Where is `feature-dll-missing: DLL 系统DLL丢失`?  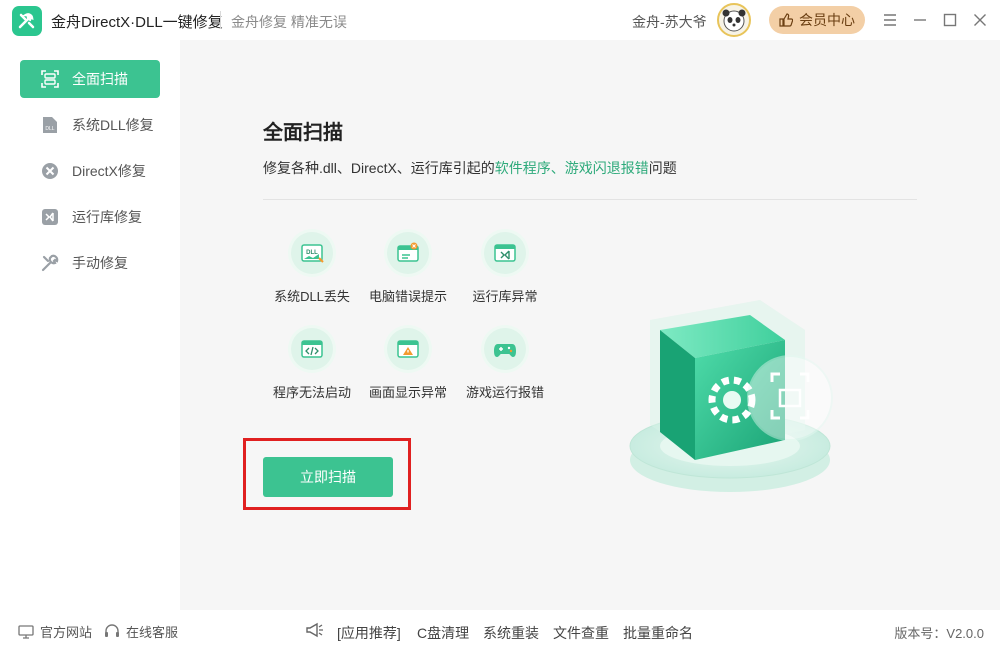 feature-dll-missing: DLL 系统DLL丢失 is located at coordinates (312, 268).